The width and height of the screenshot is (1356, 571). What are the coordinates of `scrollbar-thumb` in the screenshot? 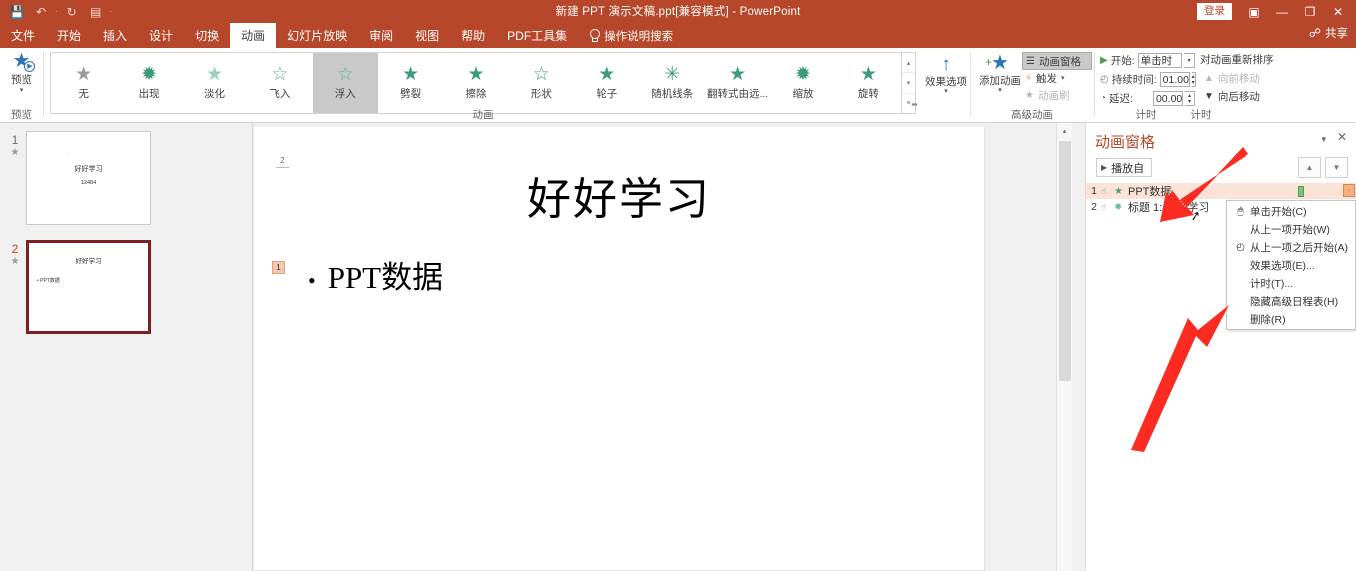 It's located at (1065, 261).